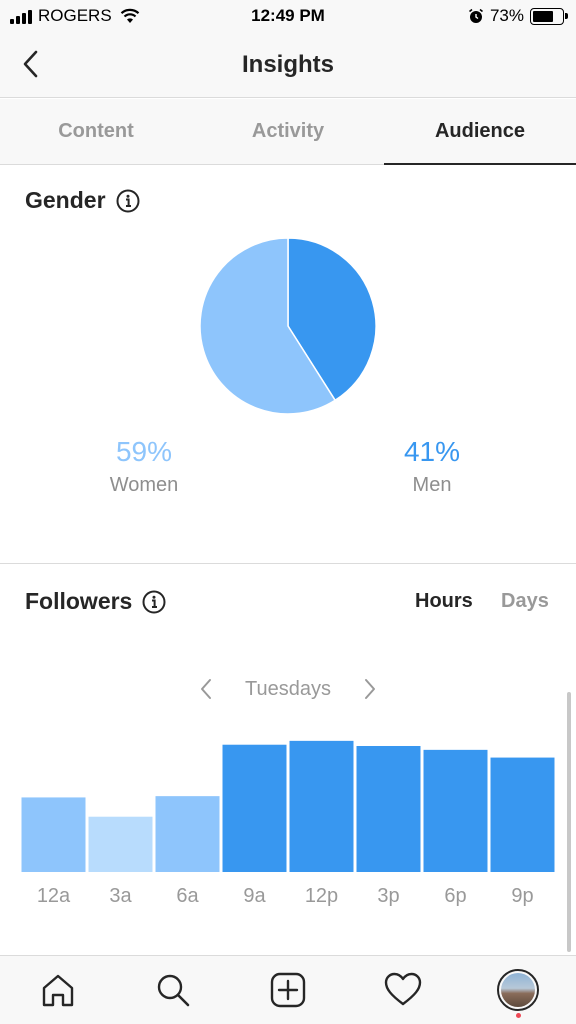 Image resolution: width=576 pixels, height=1024 pixels. What do you see at coordinates (288, 17) in the screenshot?
I see `status-bar: ROGERS 12:49 PM 73%` at bounding box center [288, 17].